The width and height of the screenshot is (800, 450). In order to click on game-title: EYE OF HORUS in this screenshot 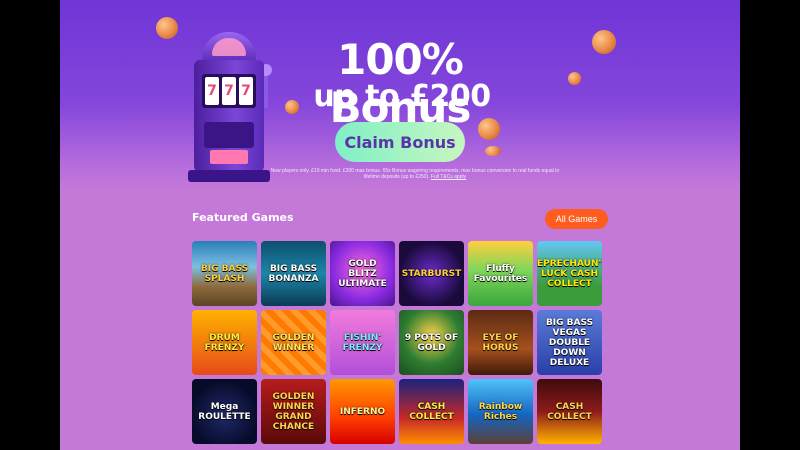, I will do `click(500, 342)`.